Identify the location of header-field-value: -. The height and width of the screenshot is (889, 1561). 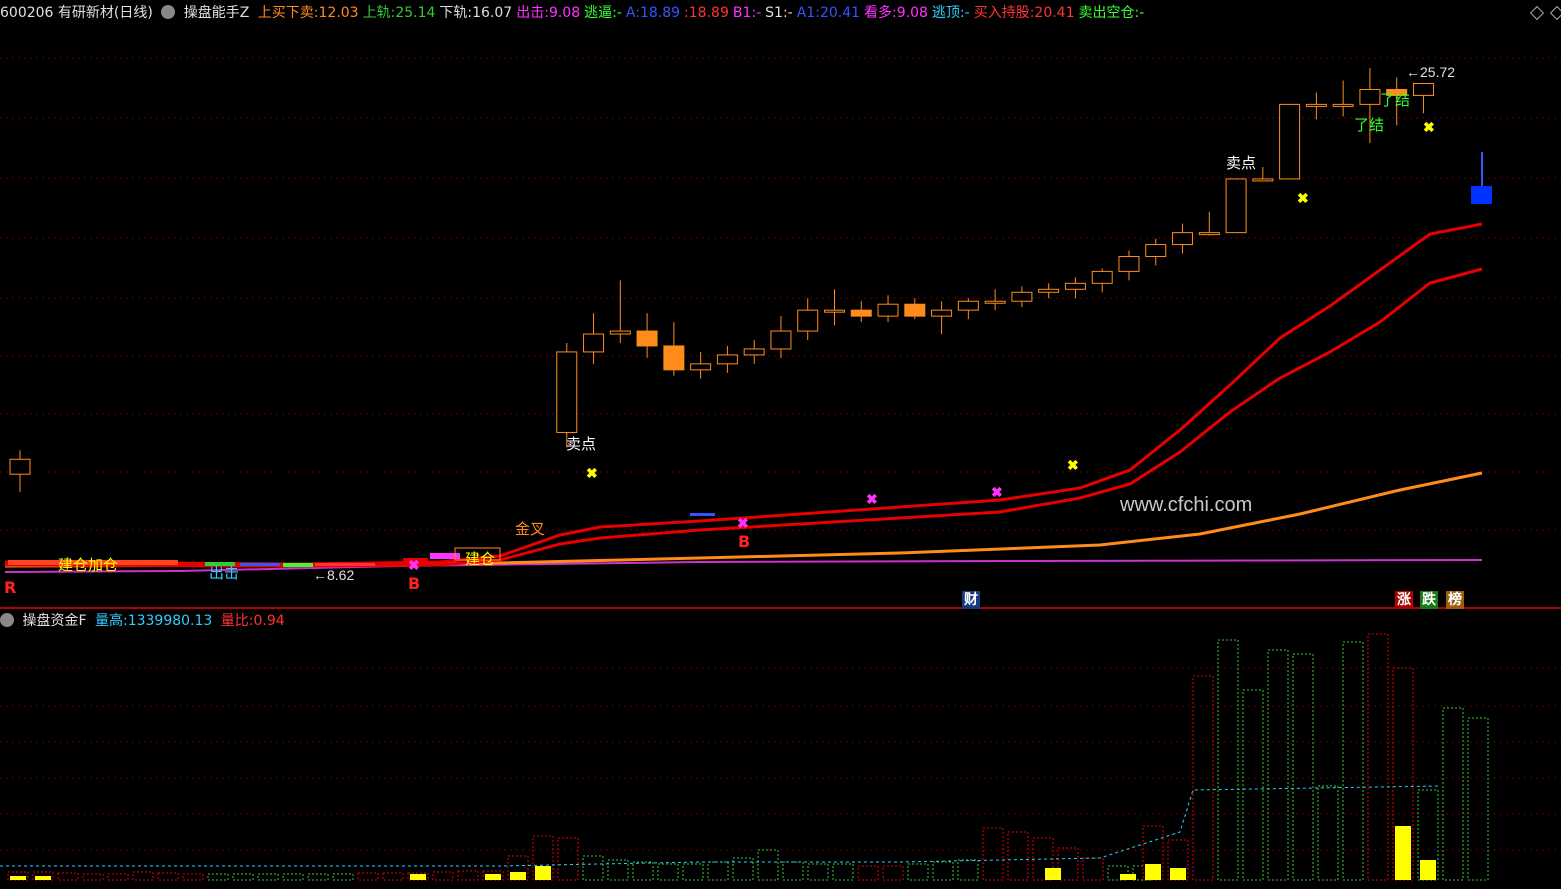
(790, 13).